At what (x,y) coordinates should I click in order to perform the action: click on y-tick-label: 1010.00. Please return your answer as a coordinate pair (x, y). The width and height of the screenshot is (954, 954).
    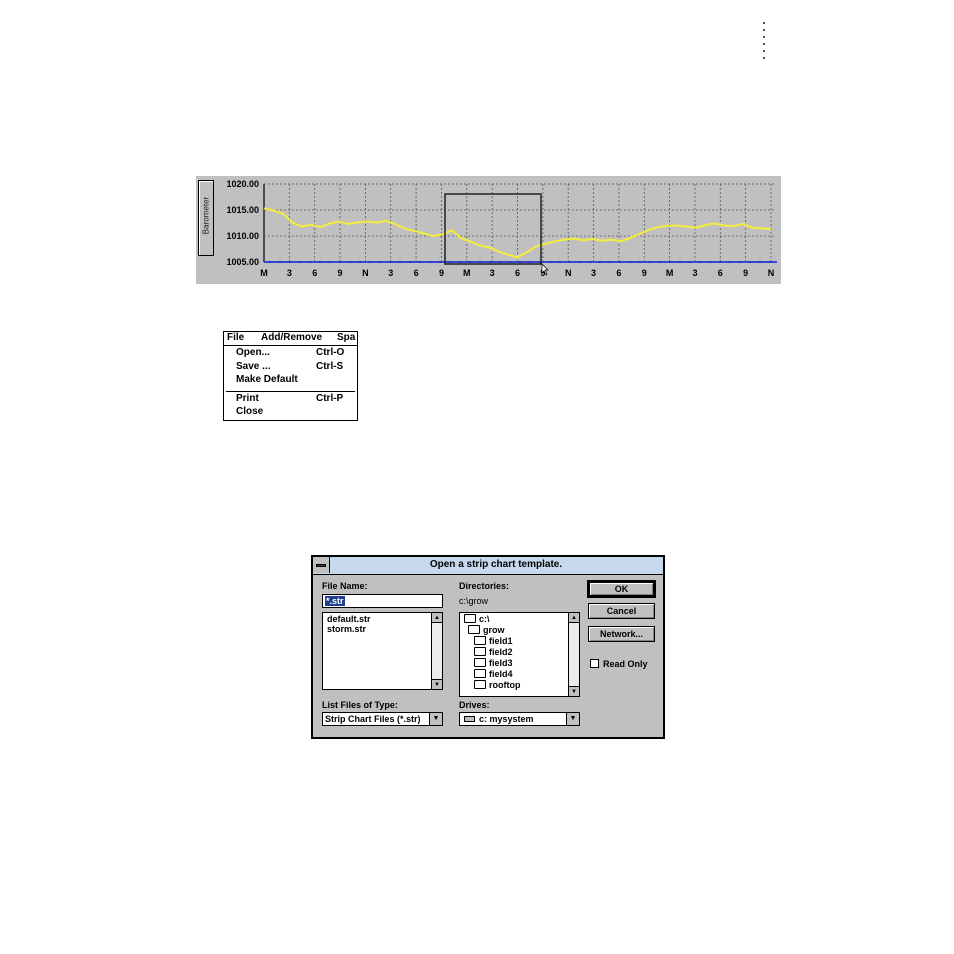
    Looking at the image, I should click on (242, 236).